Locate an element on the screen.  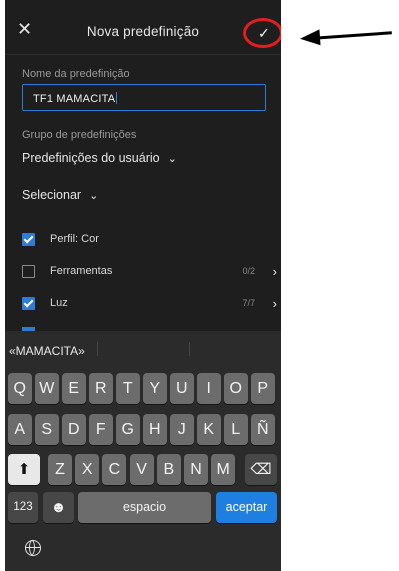
key-ñ: Ñ is located at coordinates (263, 429).